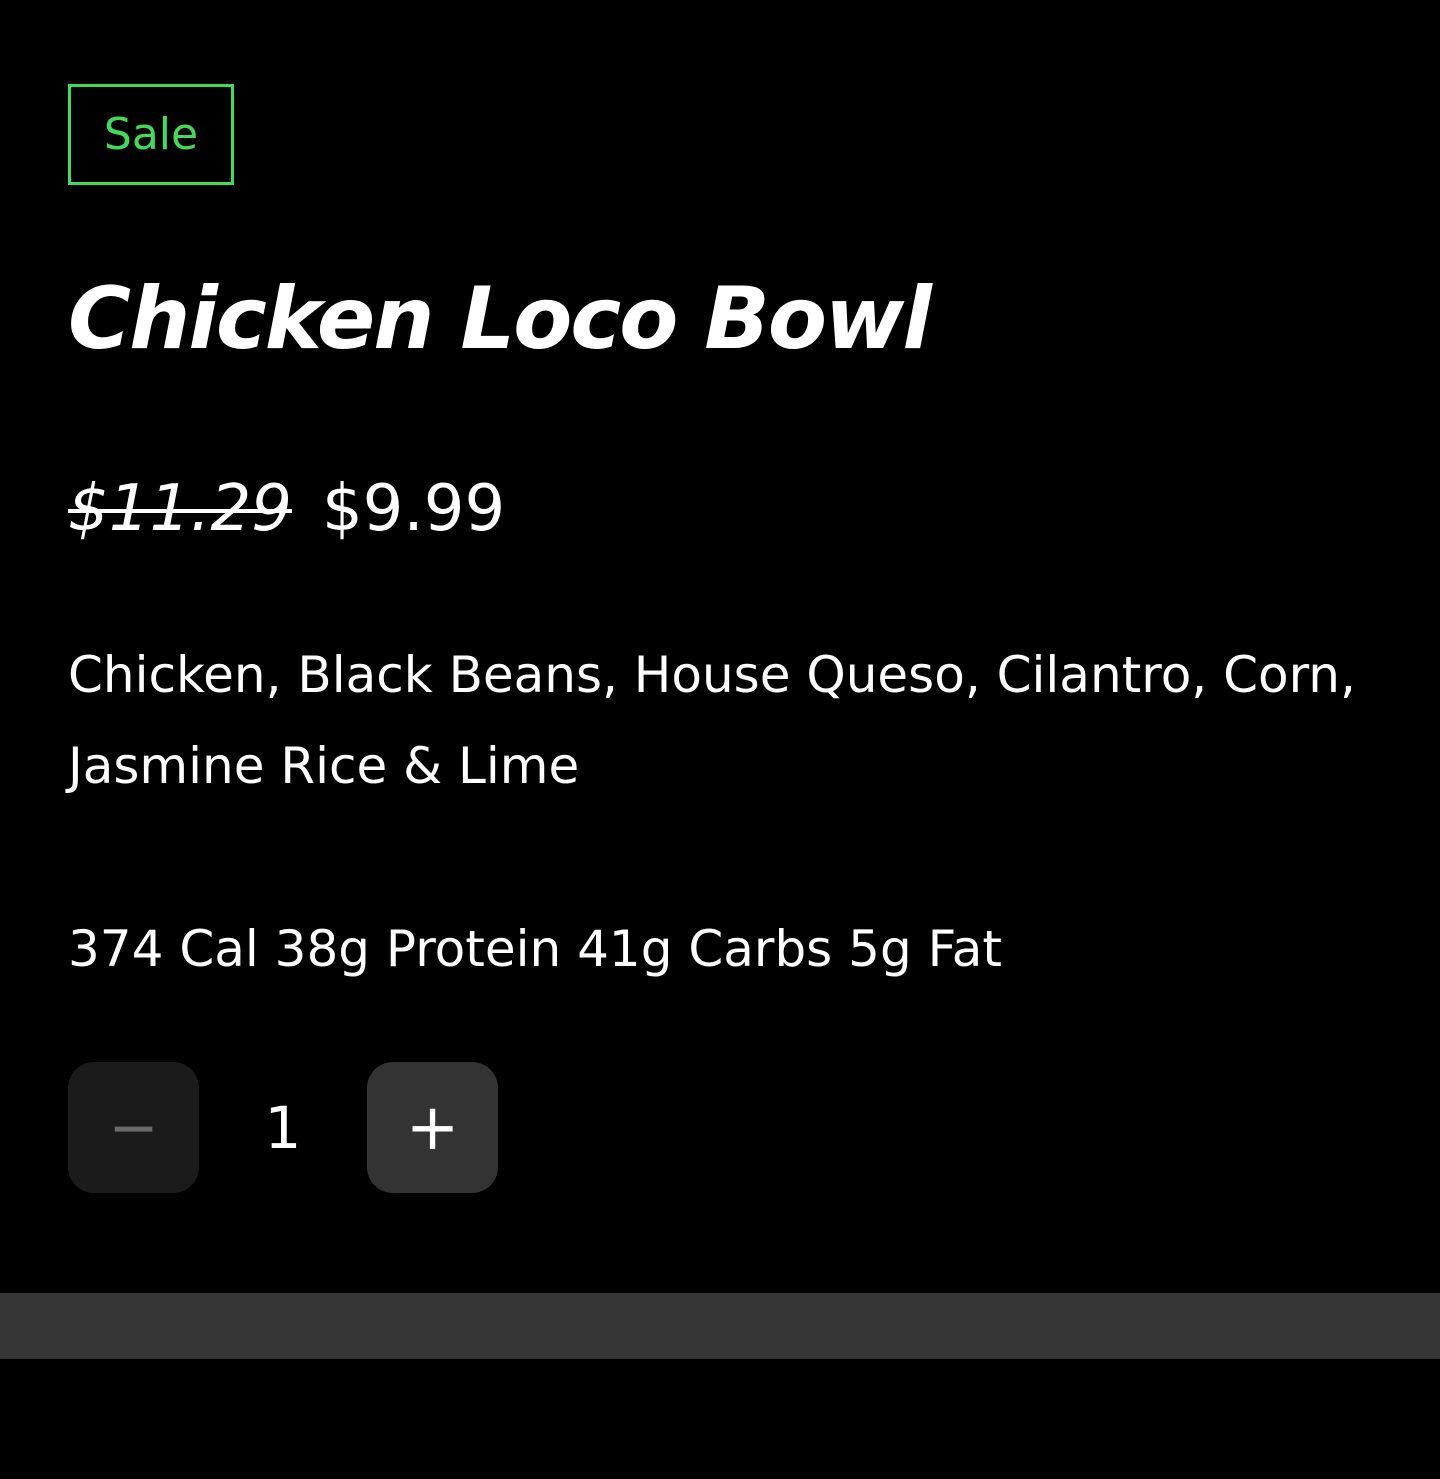 The image size is (1440, 1479). I want to click on bottom-bar, so click(720, 1326).